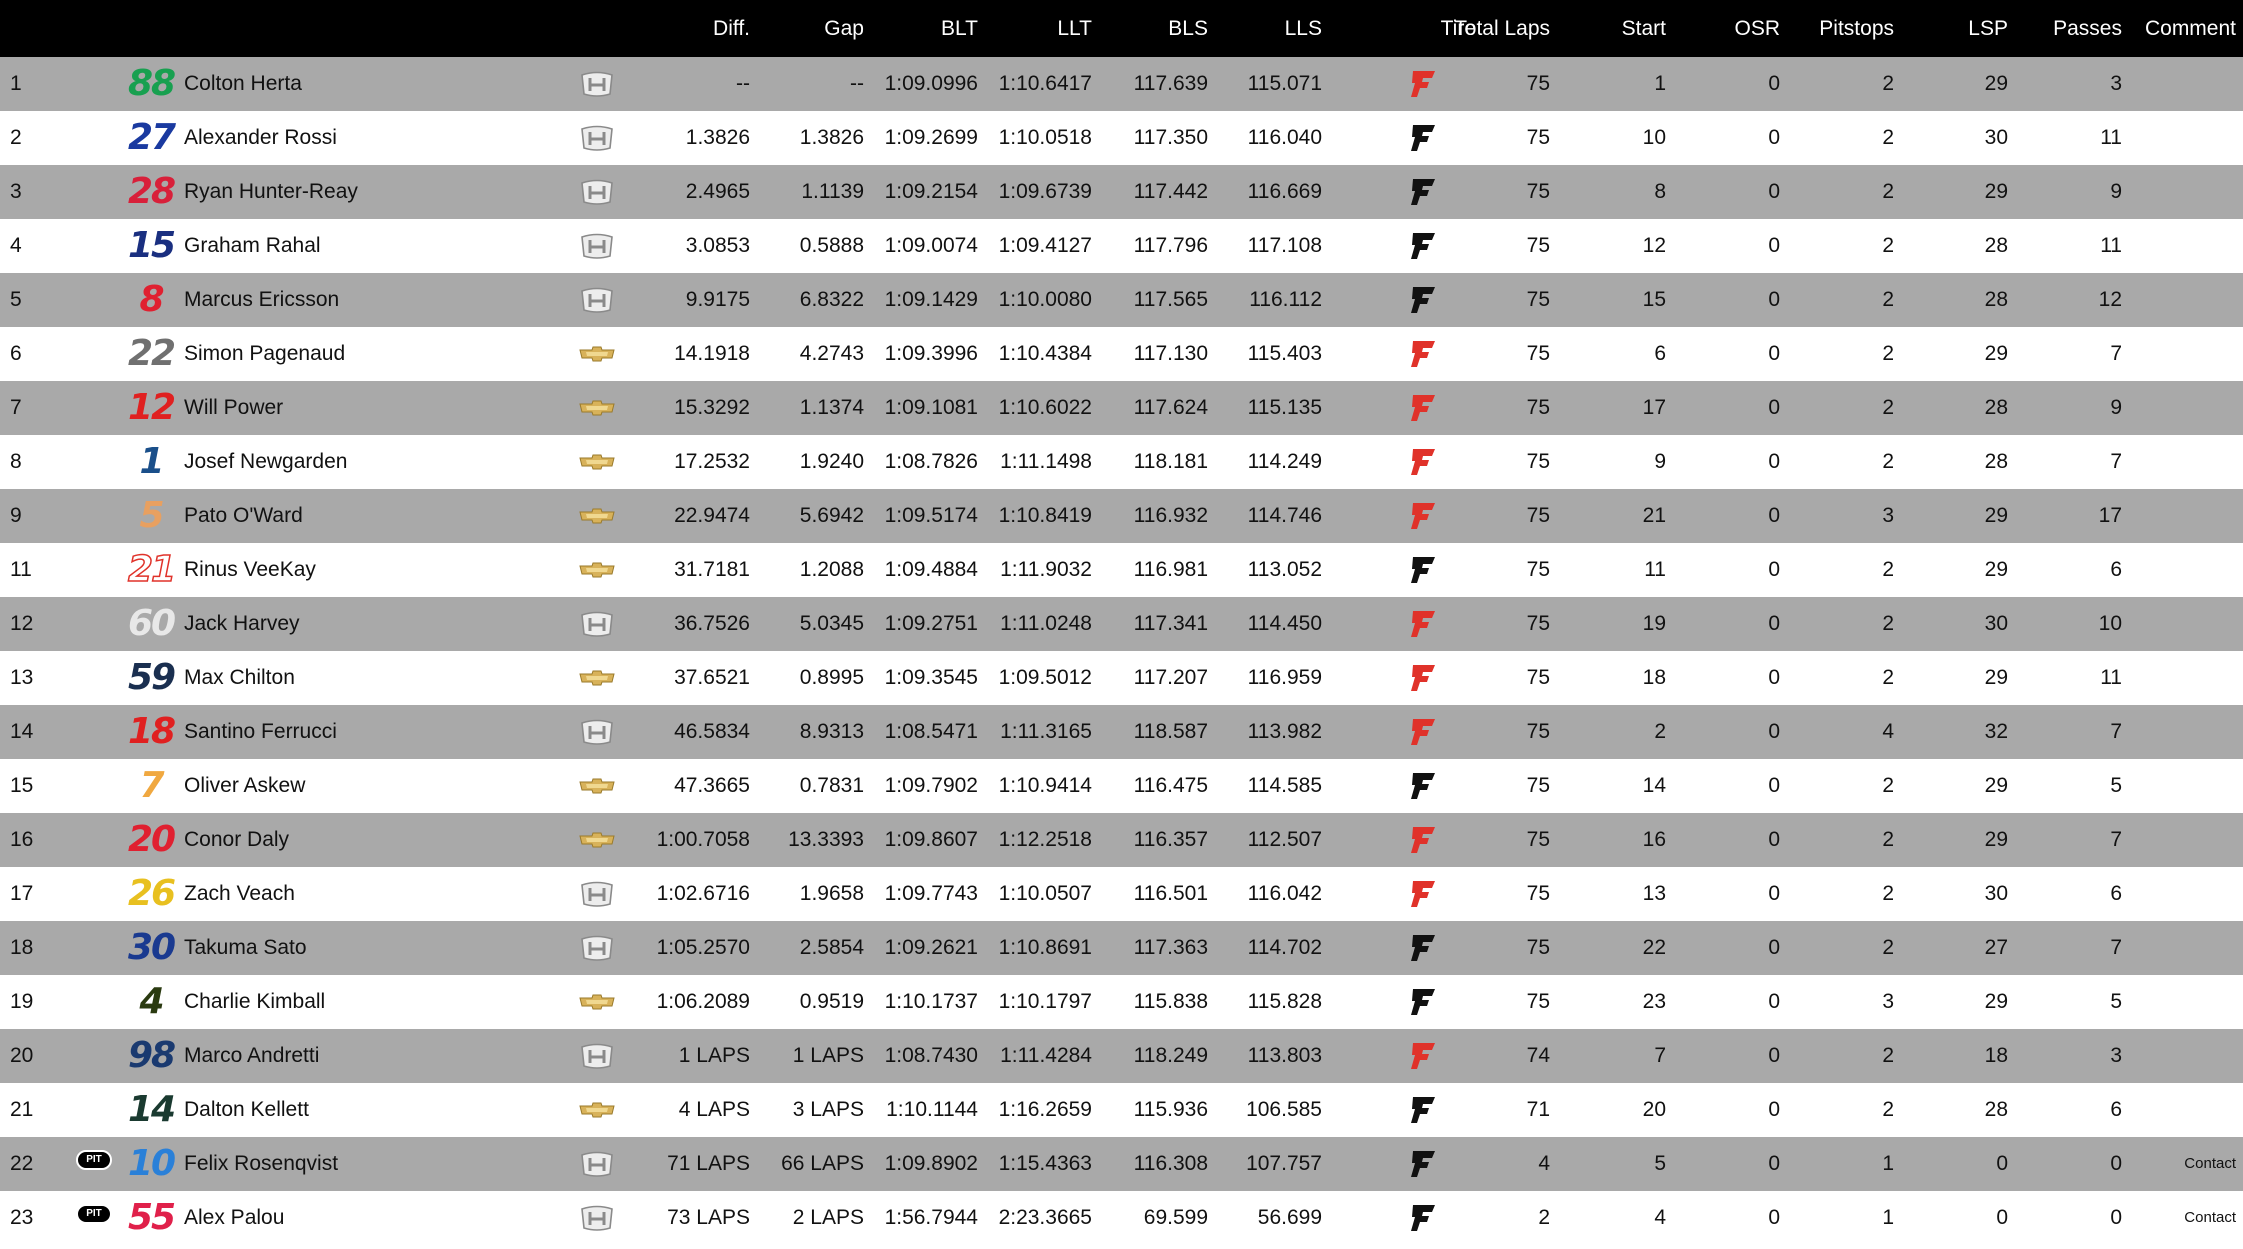 The width and height of the screenshot is (2243, 1249). What do you see at coordinates (374, 516) in the screenshot?
I see `driver-name: Pato O'Ward` at bounding box center [374, 516].